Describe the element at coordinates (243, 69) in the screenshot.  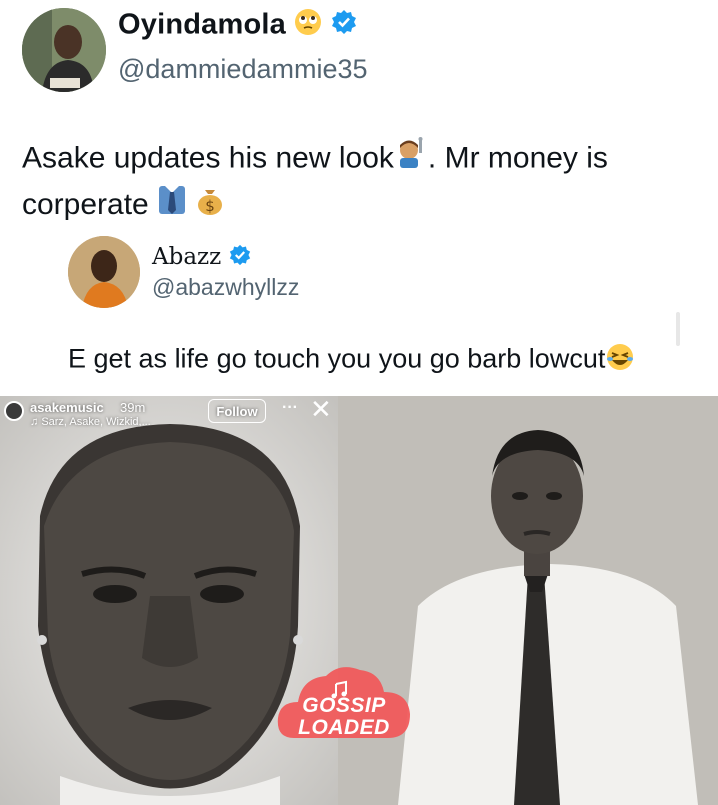
I see `author-handle: @dammiedammie35` at that location.